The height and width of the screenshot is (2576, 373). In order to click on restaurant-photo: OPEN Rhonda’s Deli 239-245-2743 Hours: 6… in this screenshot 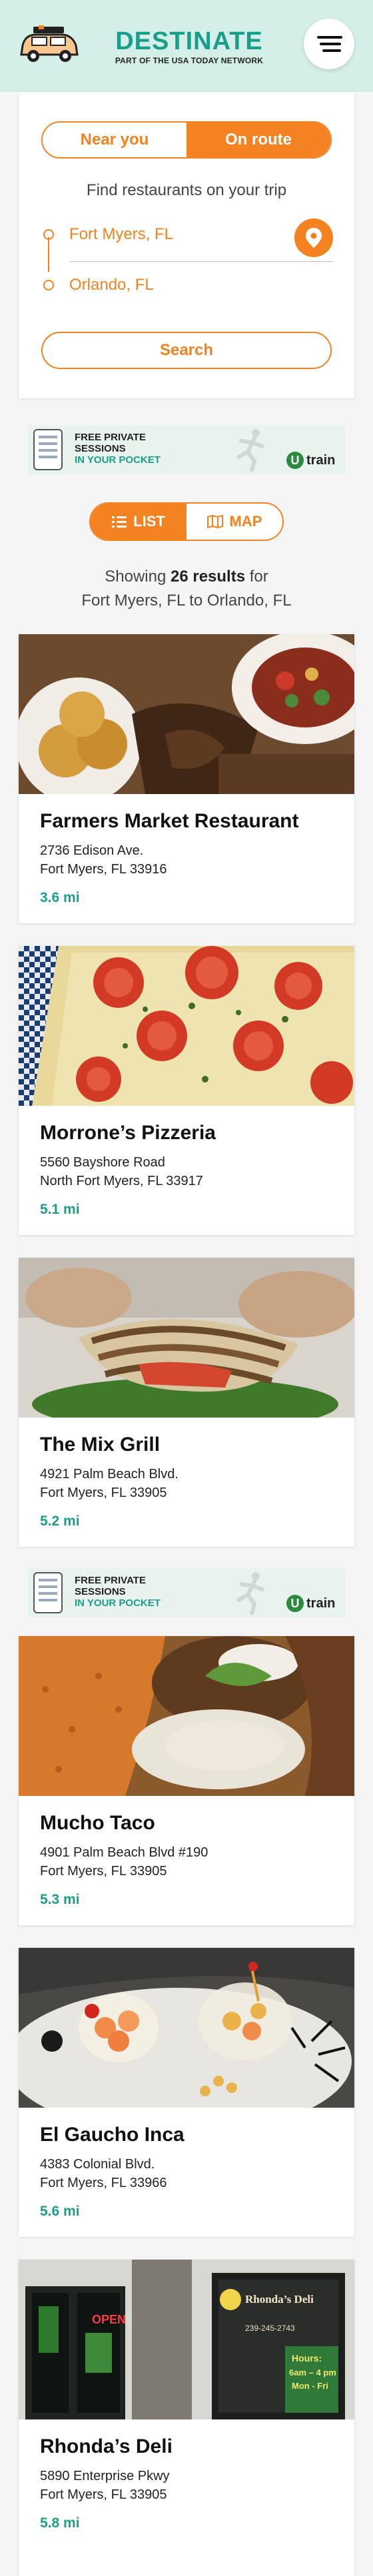, I will do `click(186, 2340)`.